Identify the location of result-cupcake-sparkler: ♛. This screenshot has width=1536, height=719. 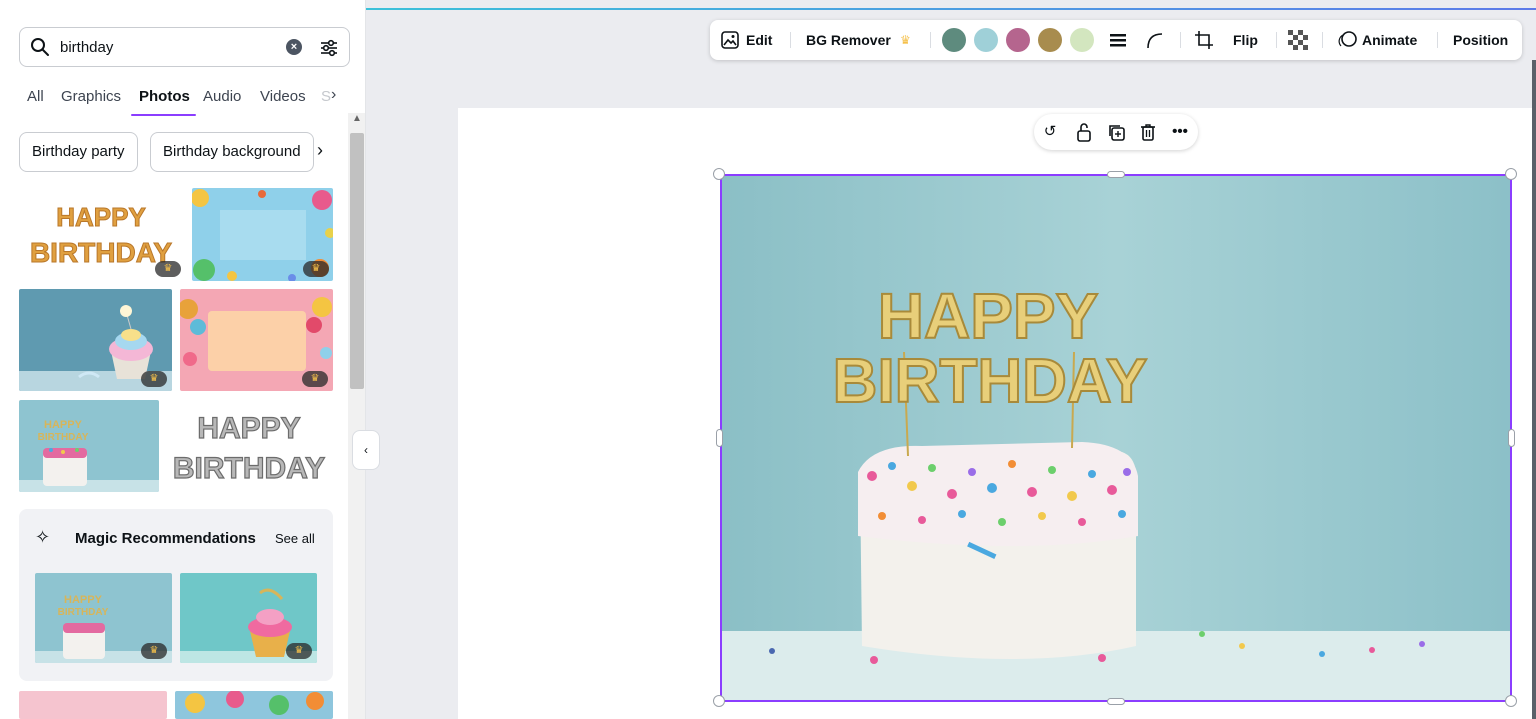
(95, 340).